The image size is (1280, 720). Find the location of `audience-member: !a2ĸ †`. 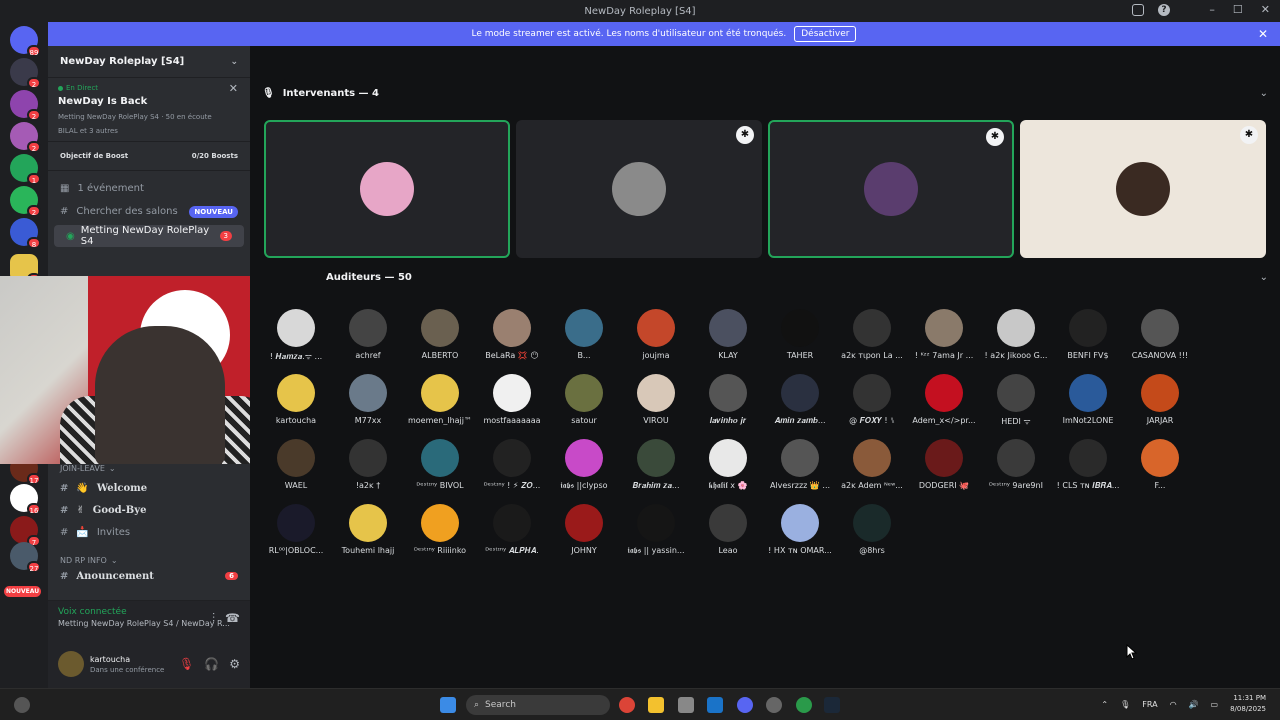

audience-member: !a2ĸ † is located at coordinates (368, 464).